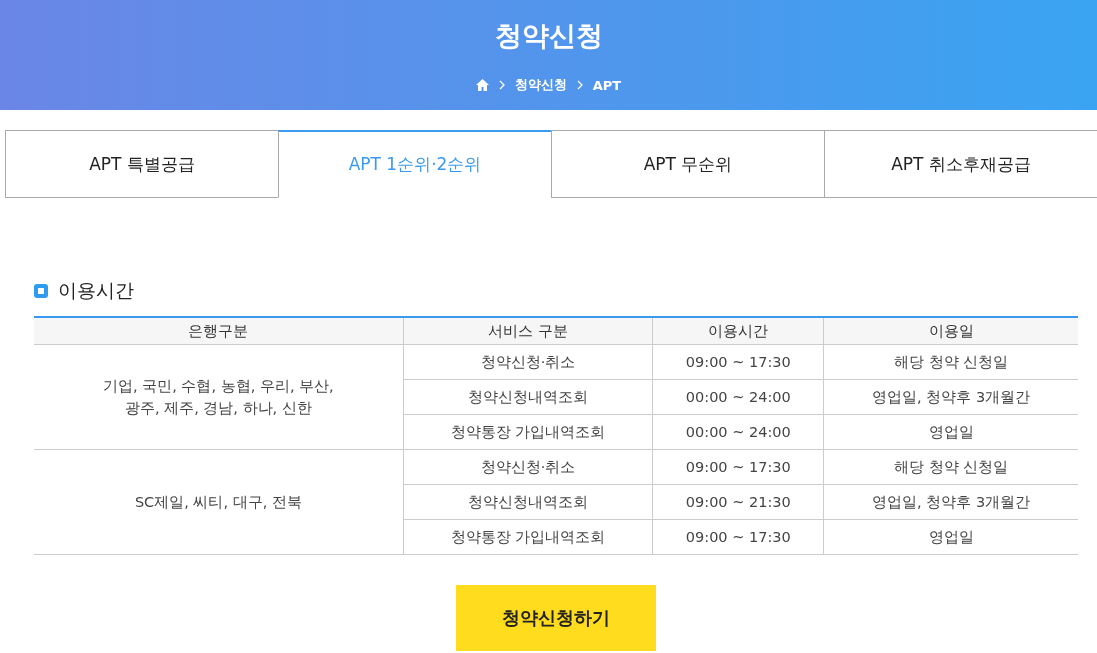 Image resolution: width=1097 pixels, height=653 pixels. What do you see at coordinates (219, 331) in the screenshot?
I see `column-header: 은행구분` at bounding box center [219, 331].